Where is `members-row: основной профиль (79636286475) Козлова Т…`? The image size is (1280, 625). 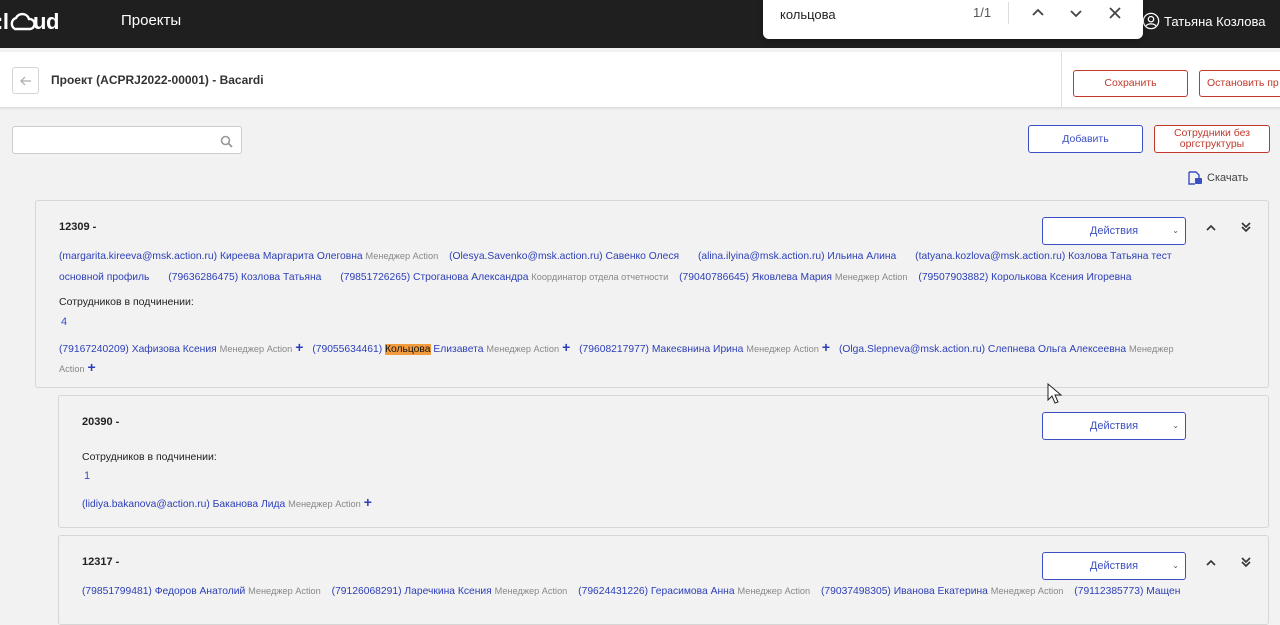
members-row: основной профиль (79636286475) Козлова Т… is located at coordinates (654, 277).